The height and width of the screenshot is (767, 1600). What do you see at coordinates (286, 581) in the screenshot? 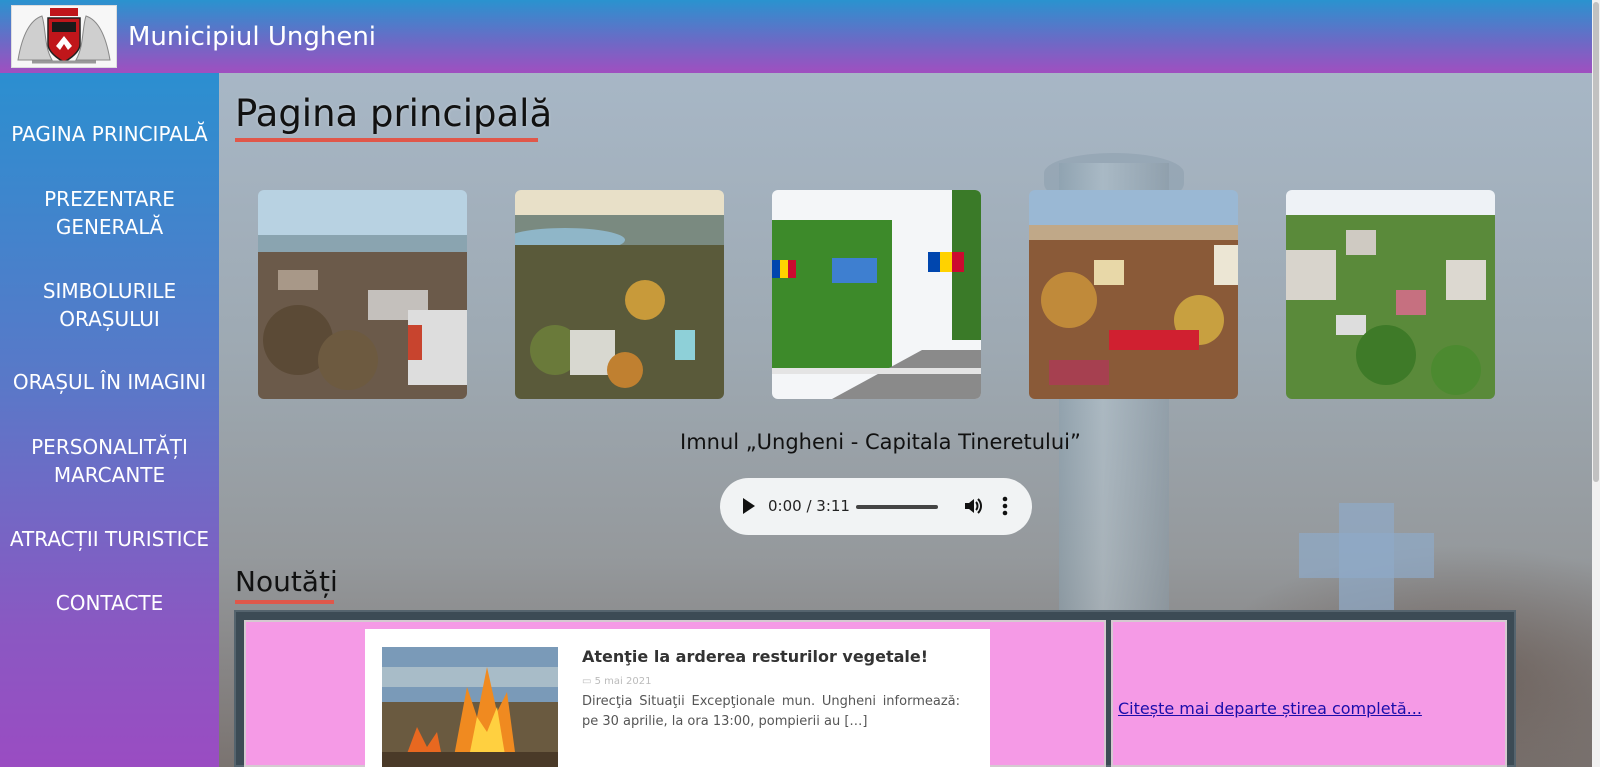
I see `news-section-title: Noutăți` at bounding box center [286, 581].